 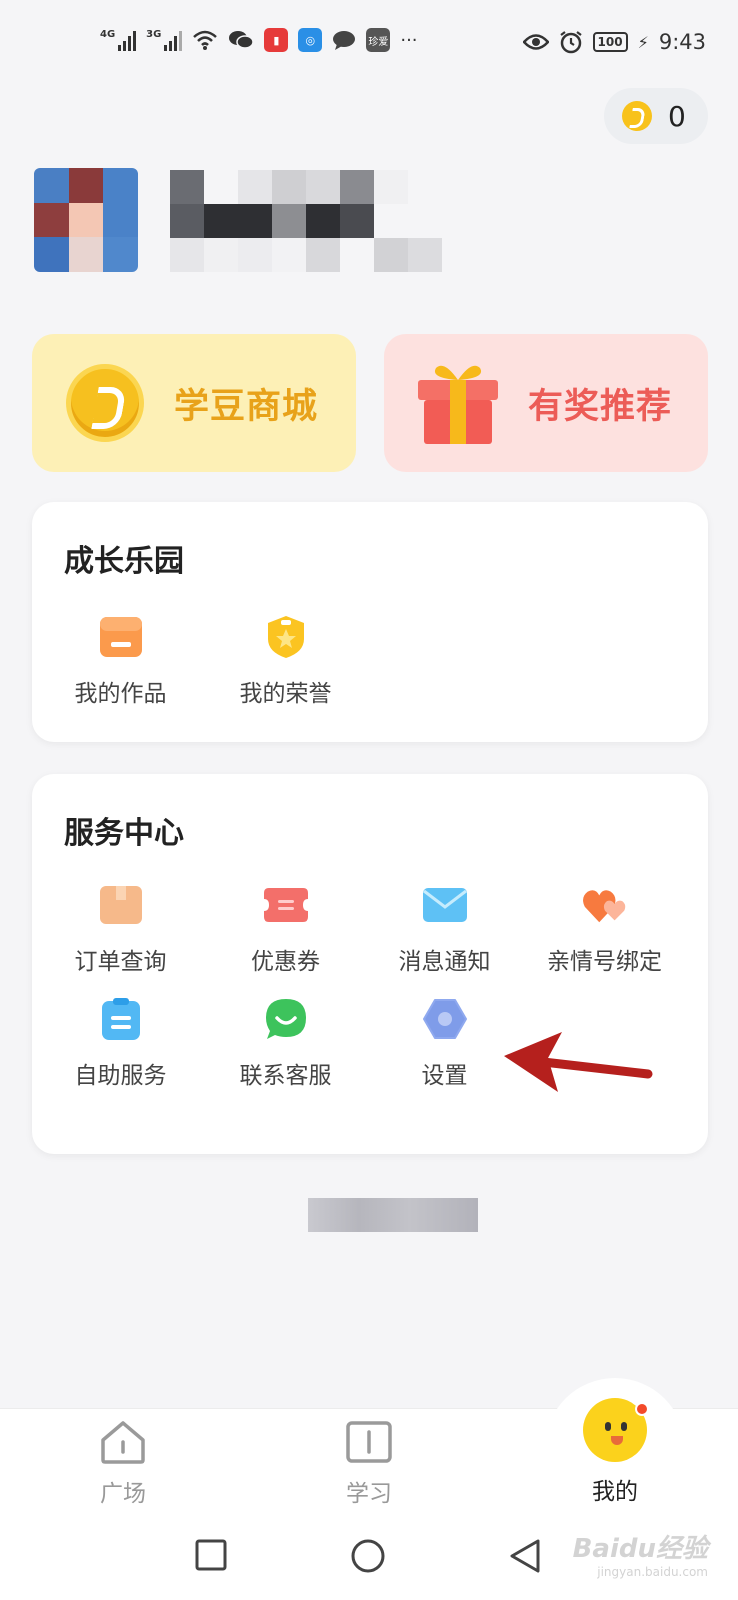 I want to click on clock-time: 9:43, so click(x=682, y=42).